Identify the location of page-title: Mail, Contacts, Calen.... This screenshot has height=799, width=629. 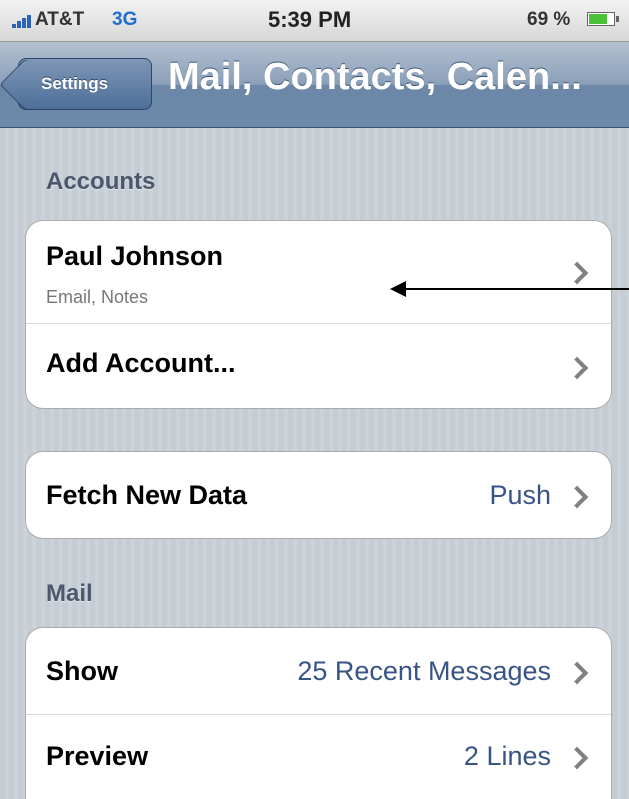
(375, 77).